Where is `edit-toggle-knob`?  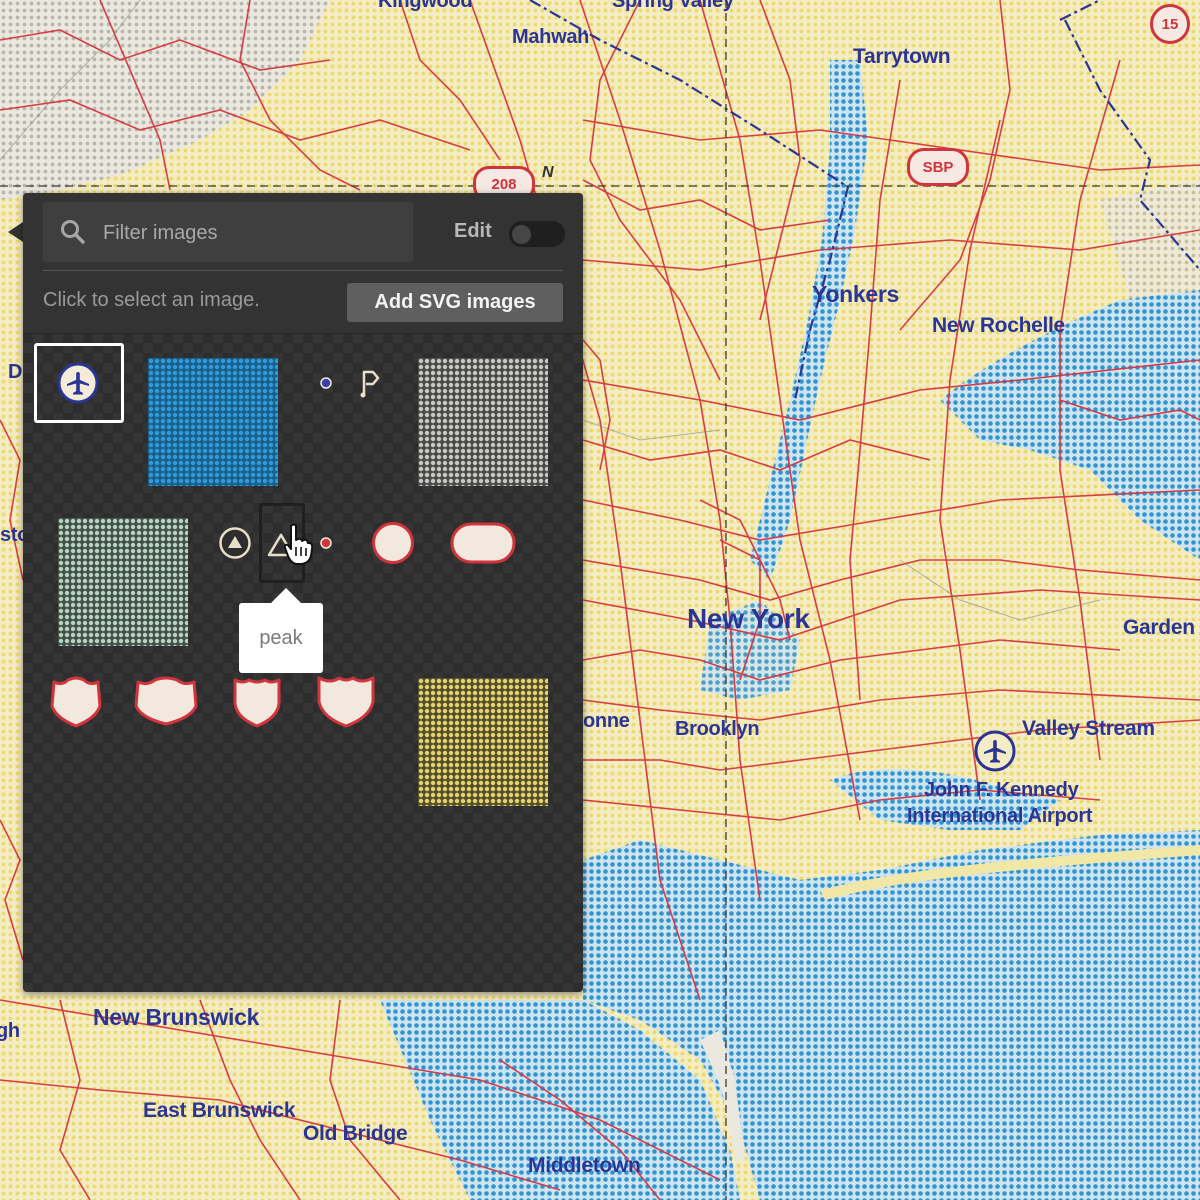 edit-toggle-knob is located at coordinates (521, 234).